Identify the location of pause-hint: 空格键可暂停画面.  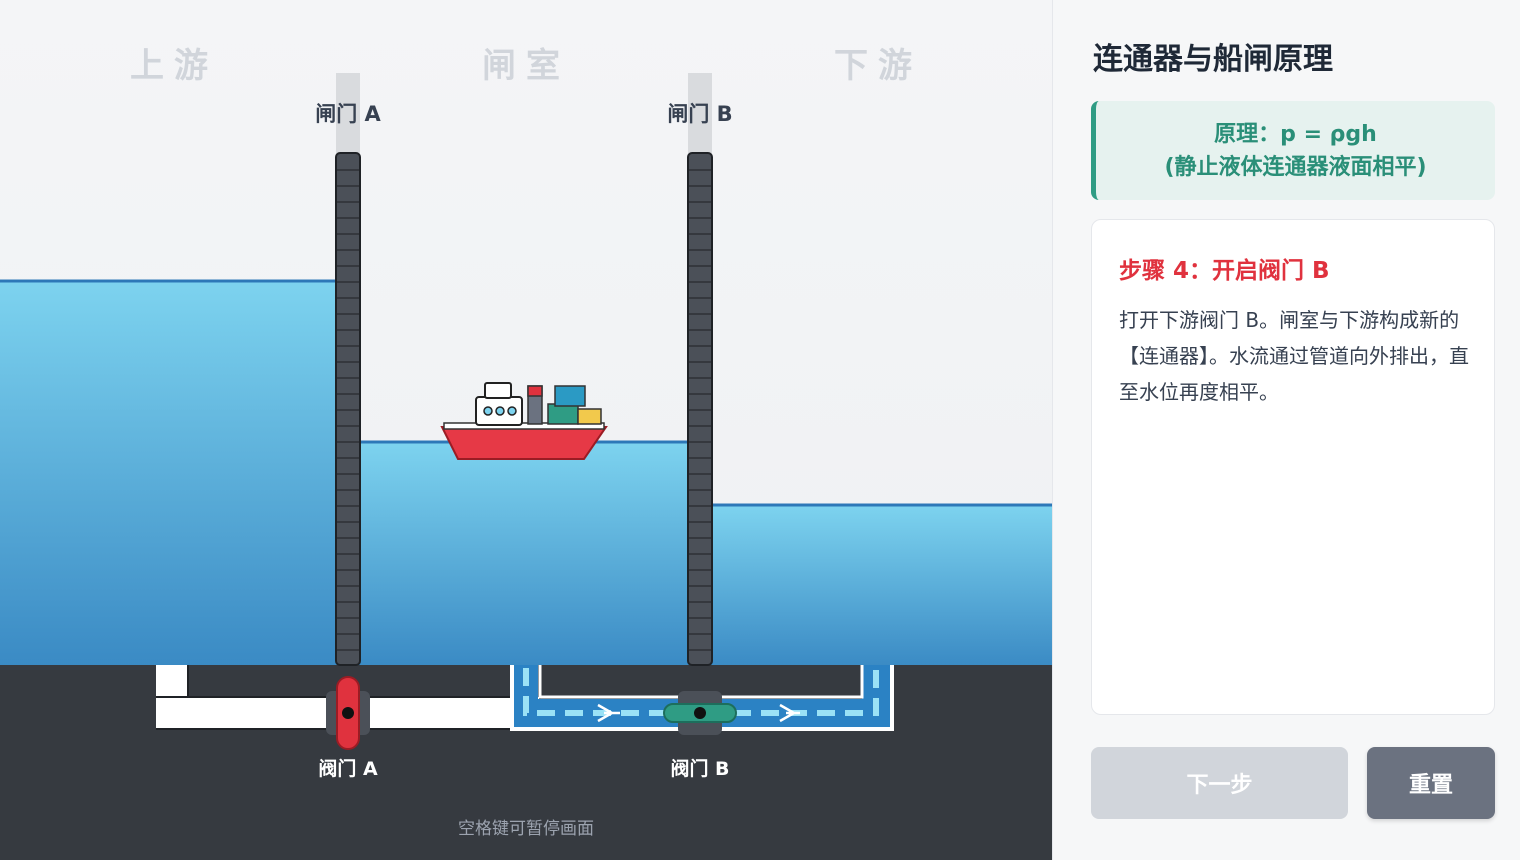
(526, 829).